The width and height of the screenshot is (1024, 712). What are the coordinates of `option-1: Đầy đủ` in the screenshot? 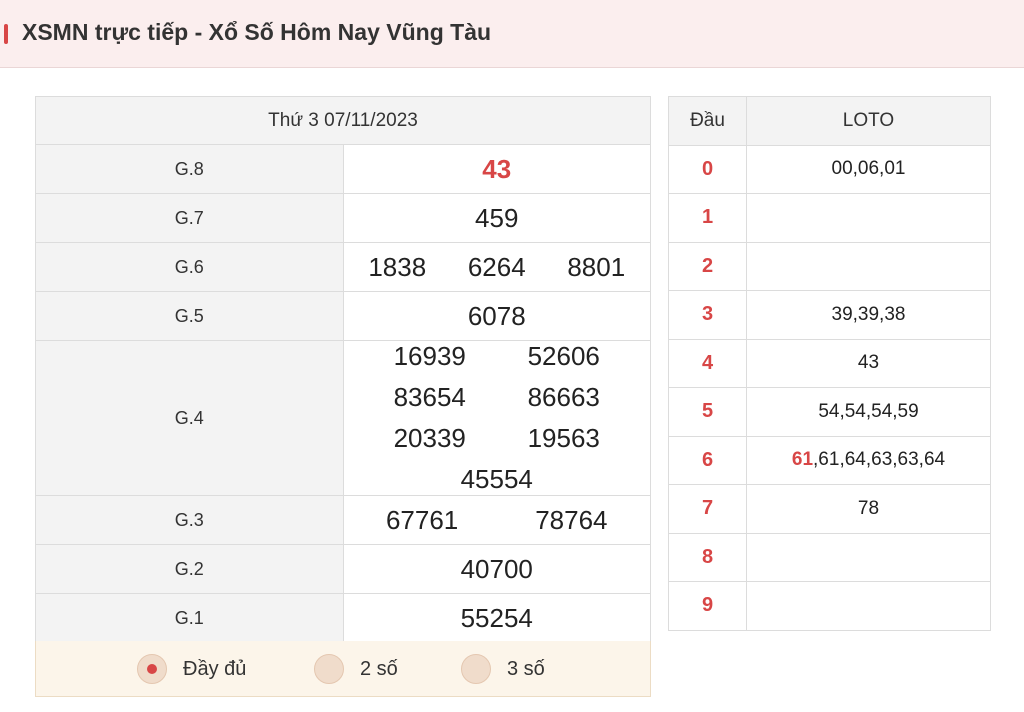 It's located at (191, 669).